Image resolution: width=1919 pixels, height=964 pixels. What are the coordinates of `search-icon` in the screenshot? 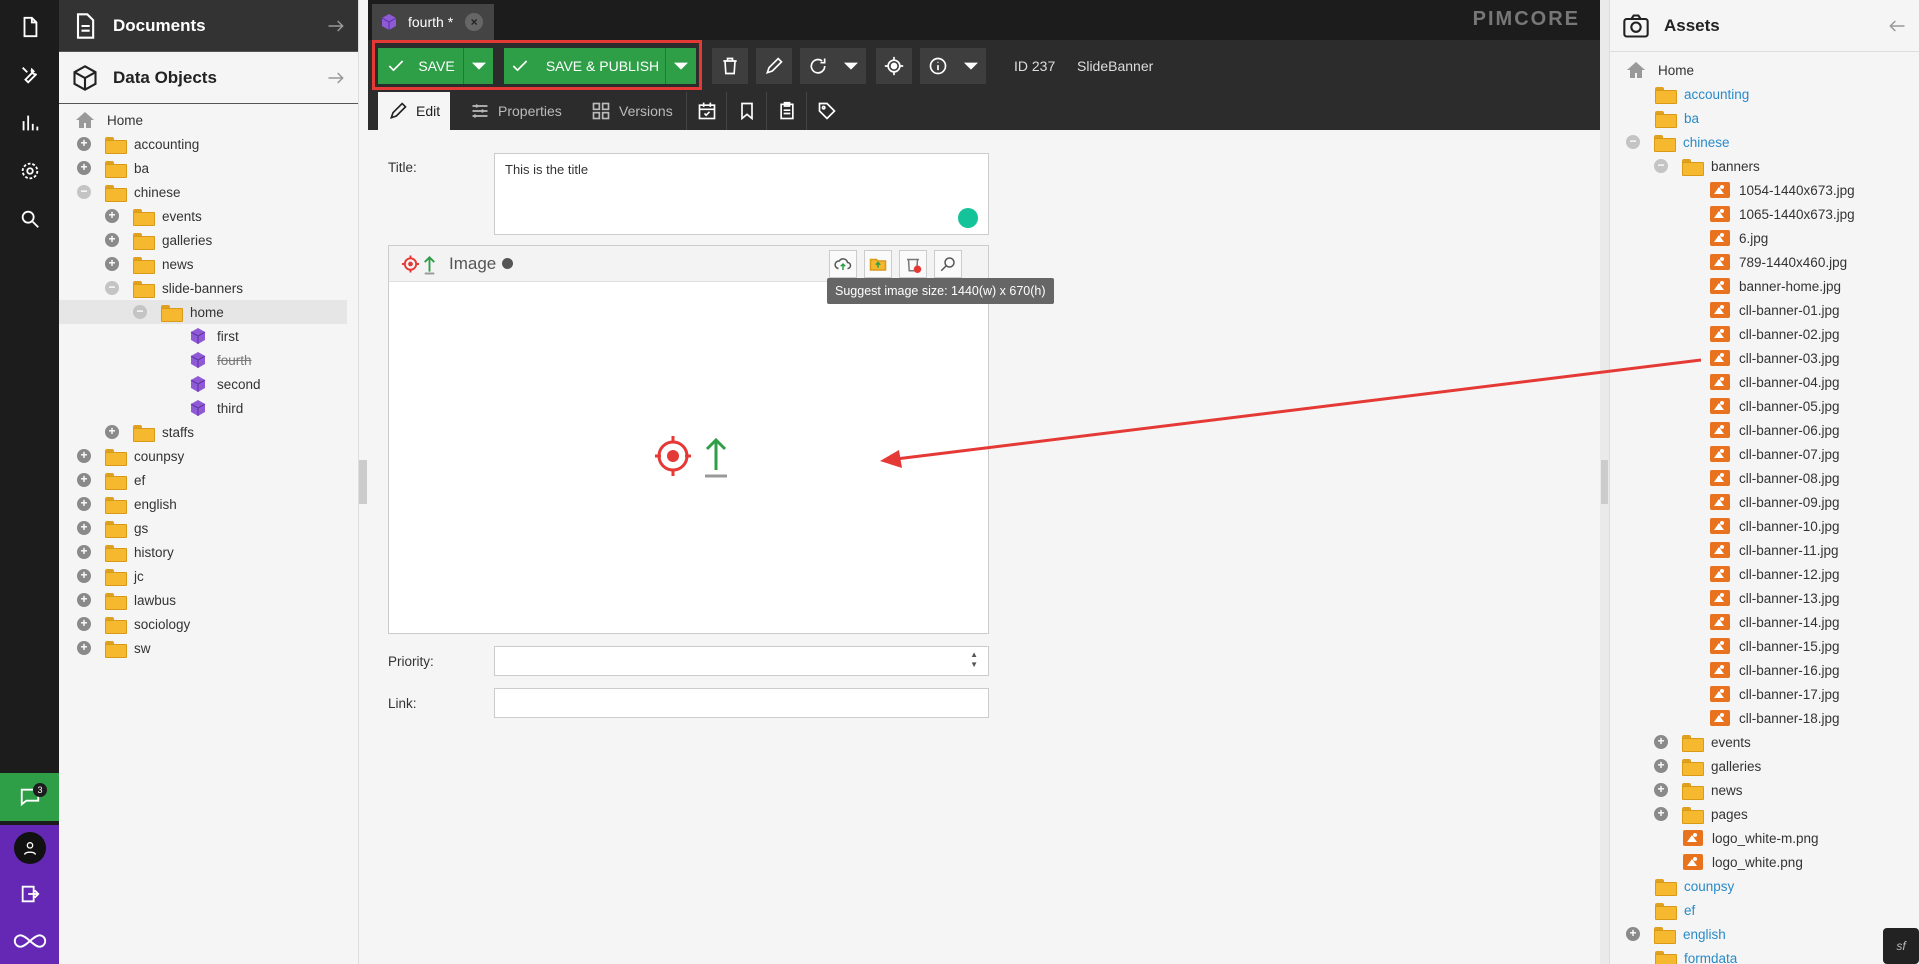 It's located at (29, 219).